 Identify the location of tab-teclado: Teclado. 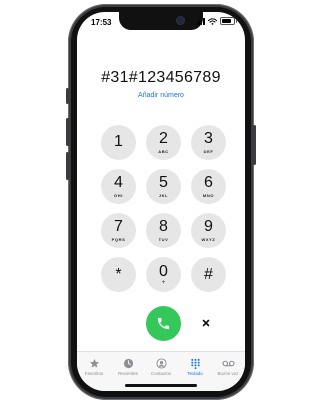
(195, 367).